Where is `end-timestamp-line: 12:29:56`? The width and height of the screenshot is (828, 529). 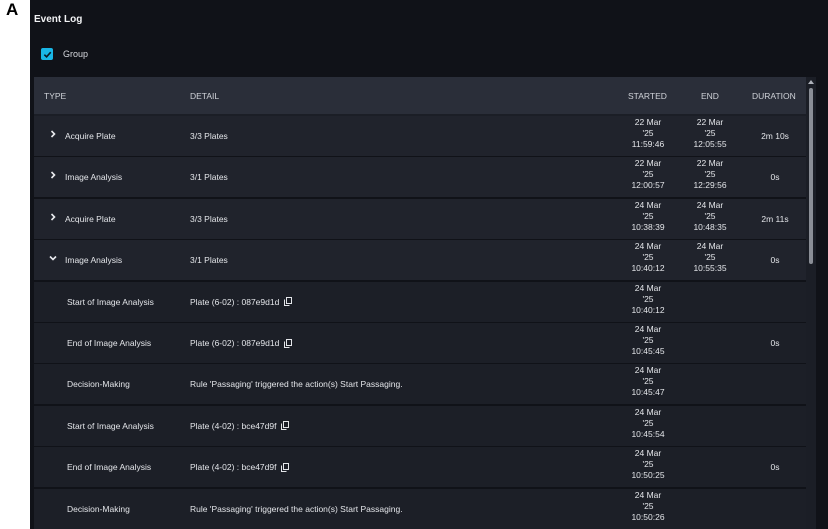 end-timestamp-line: 12:29:56 is located at coordinates (710, 185).